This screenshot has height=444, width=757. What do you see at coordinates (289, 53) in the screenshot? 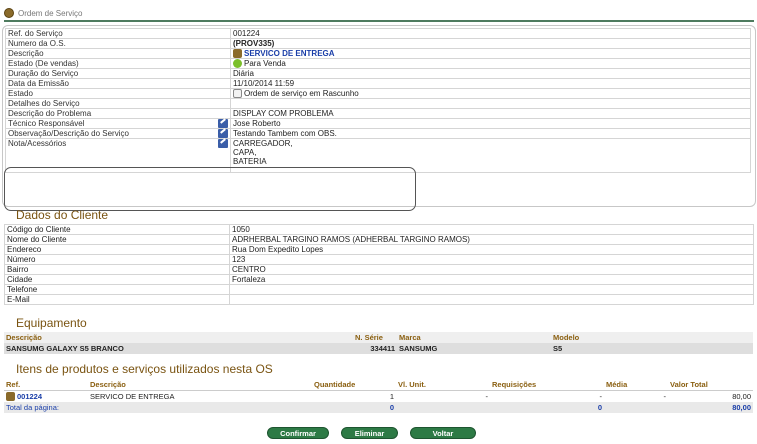
I see `descricao-link: SERVICO DE ENTREGA` at bounding box center [289, 53].